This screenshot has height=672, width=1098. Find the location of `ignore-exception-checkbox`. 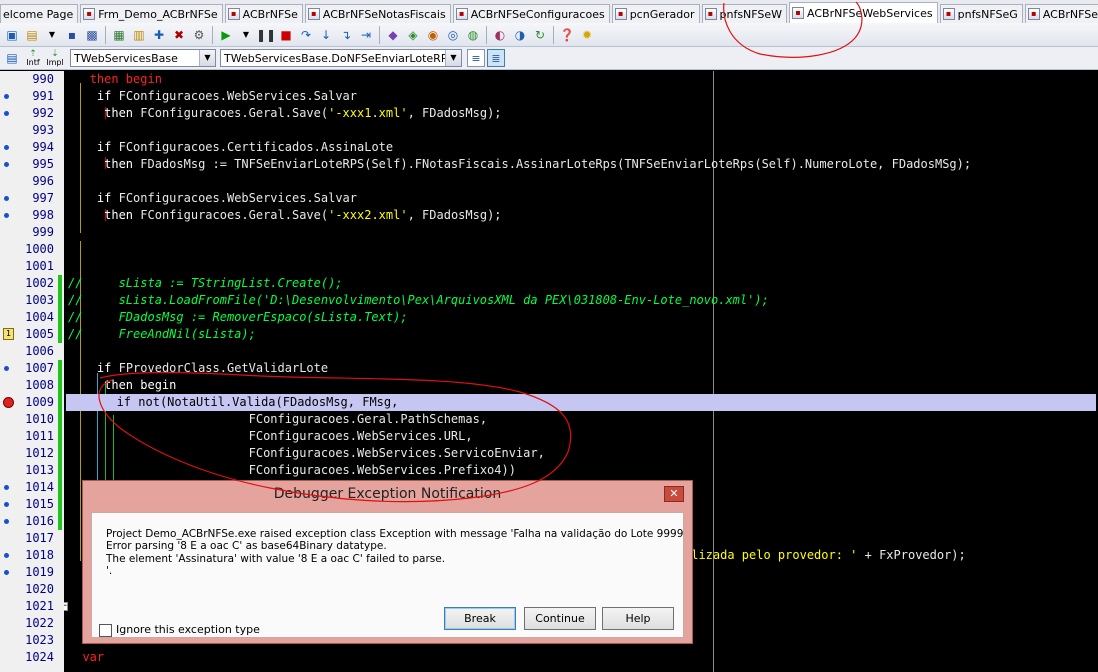

ignore-exception-checkbox is located at coordinates (105, 630).